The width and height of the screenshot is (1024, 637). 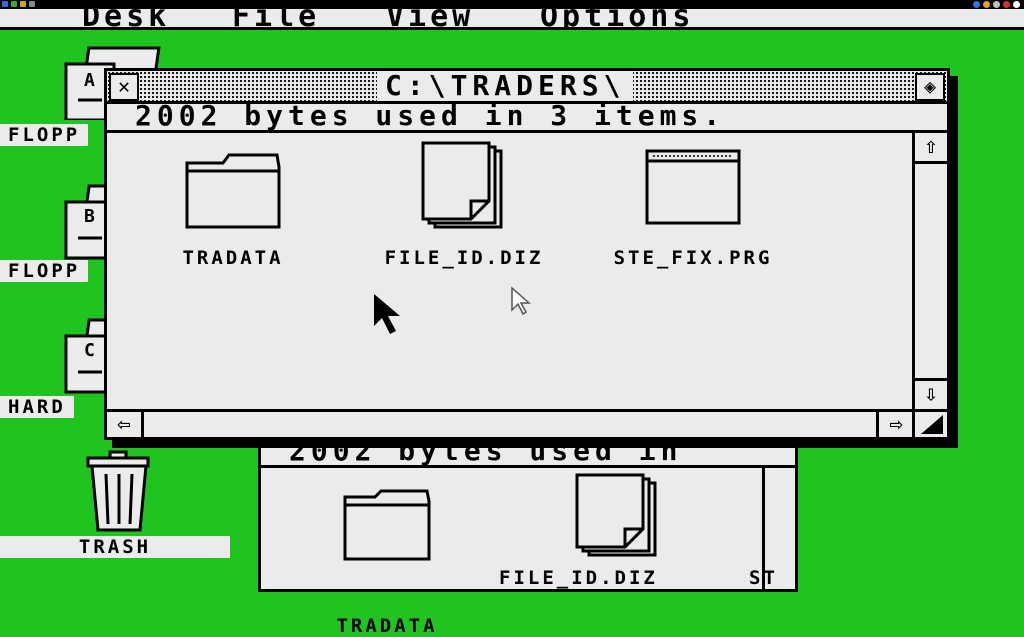 What do you see at coordinates (930, 87) in the screenshot?
I see `full-box-icon: ◈` at bounding box center [930, 87].